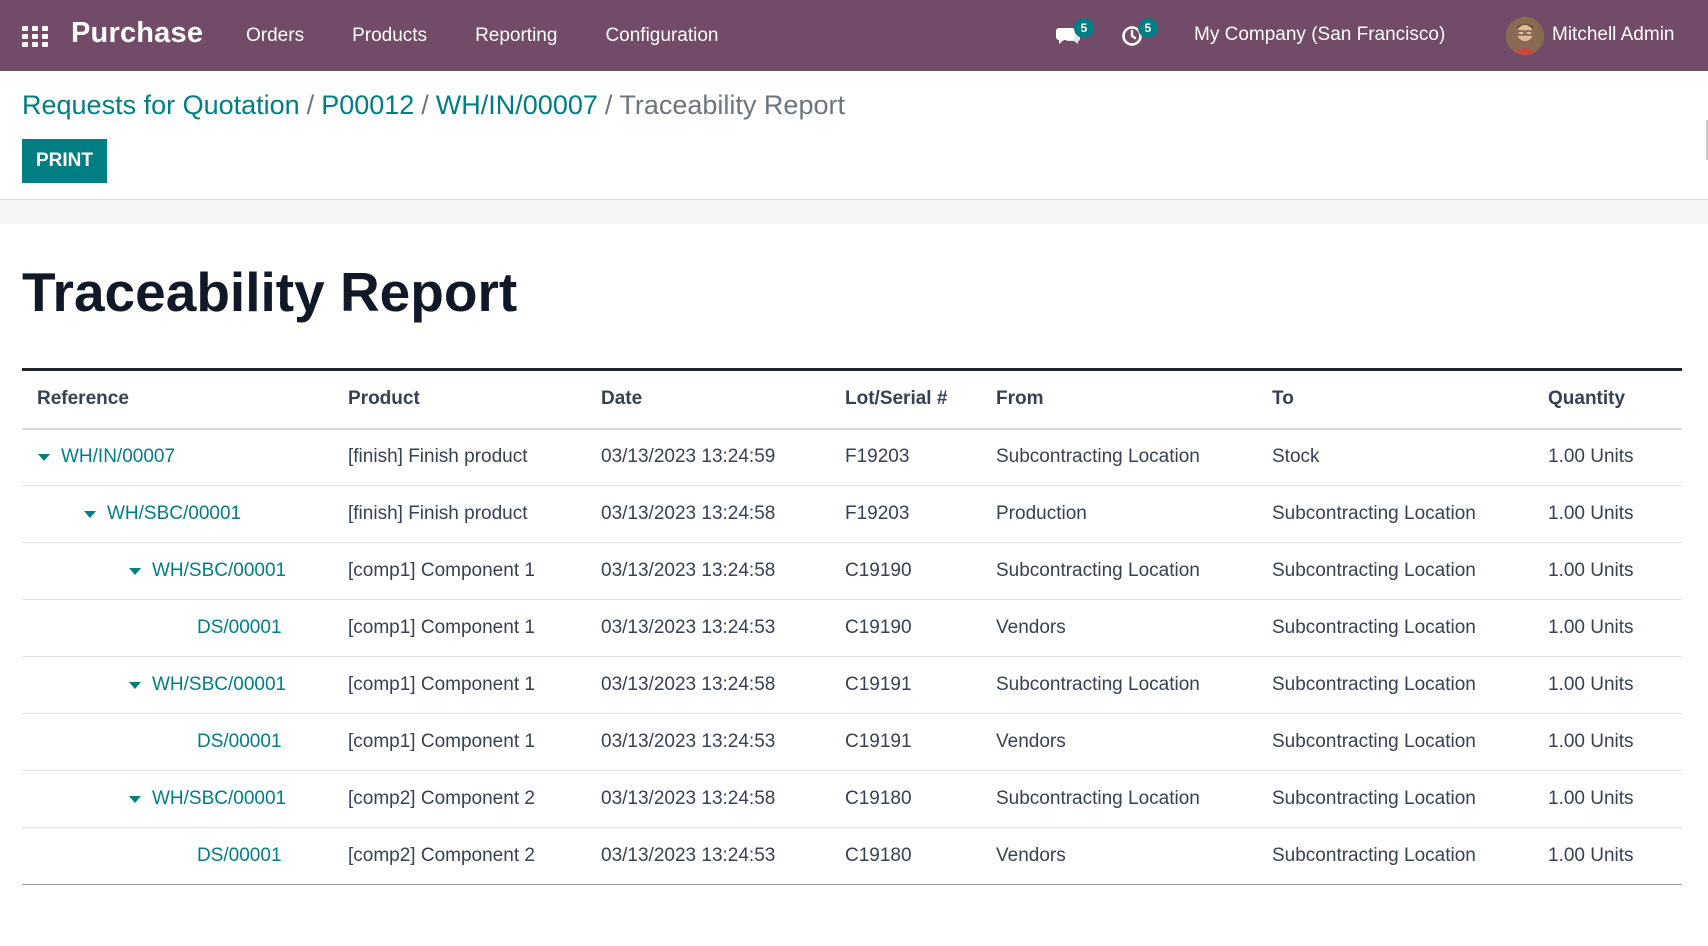 This screenshot has height=946, width=1708. I want to click on menu-orders: Orders, so click(275, 36).